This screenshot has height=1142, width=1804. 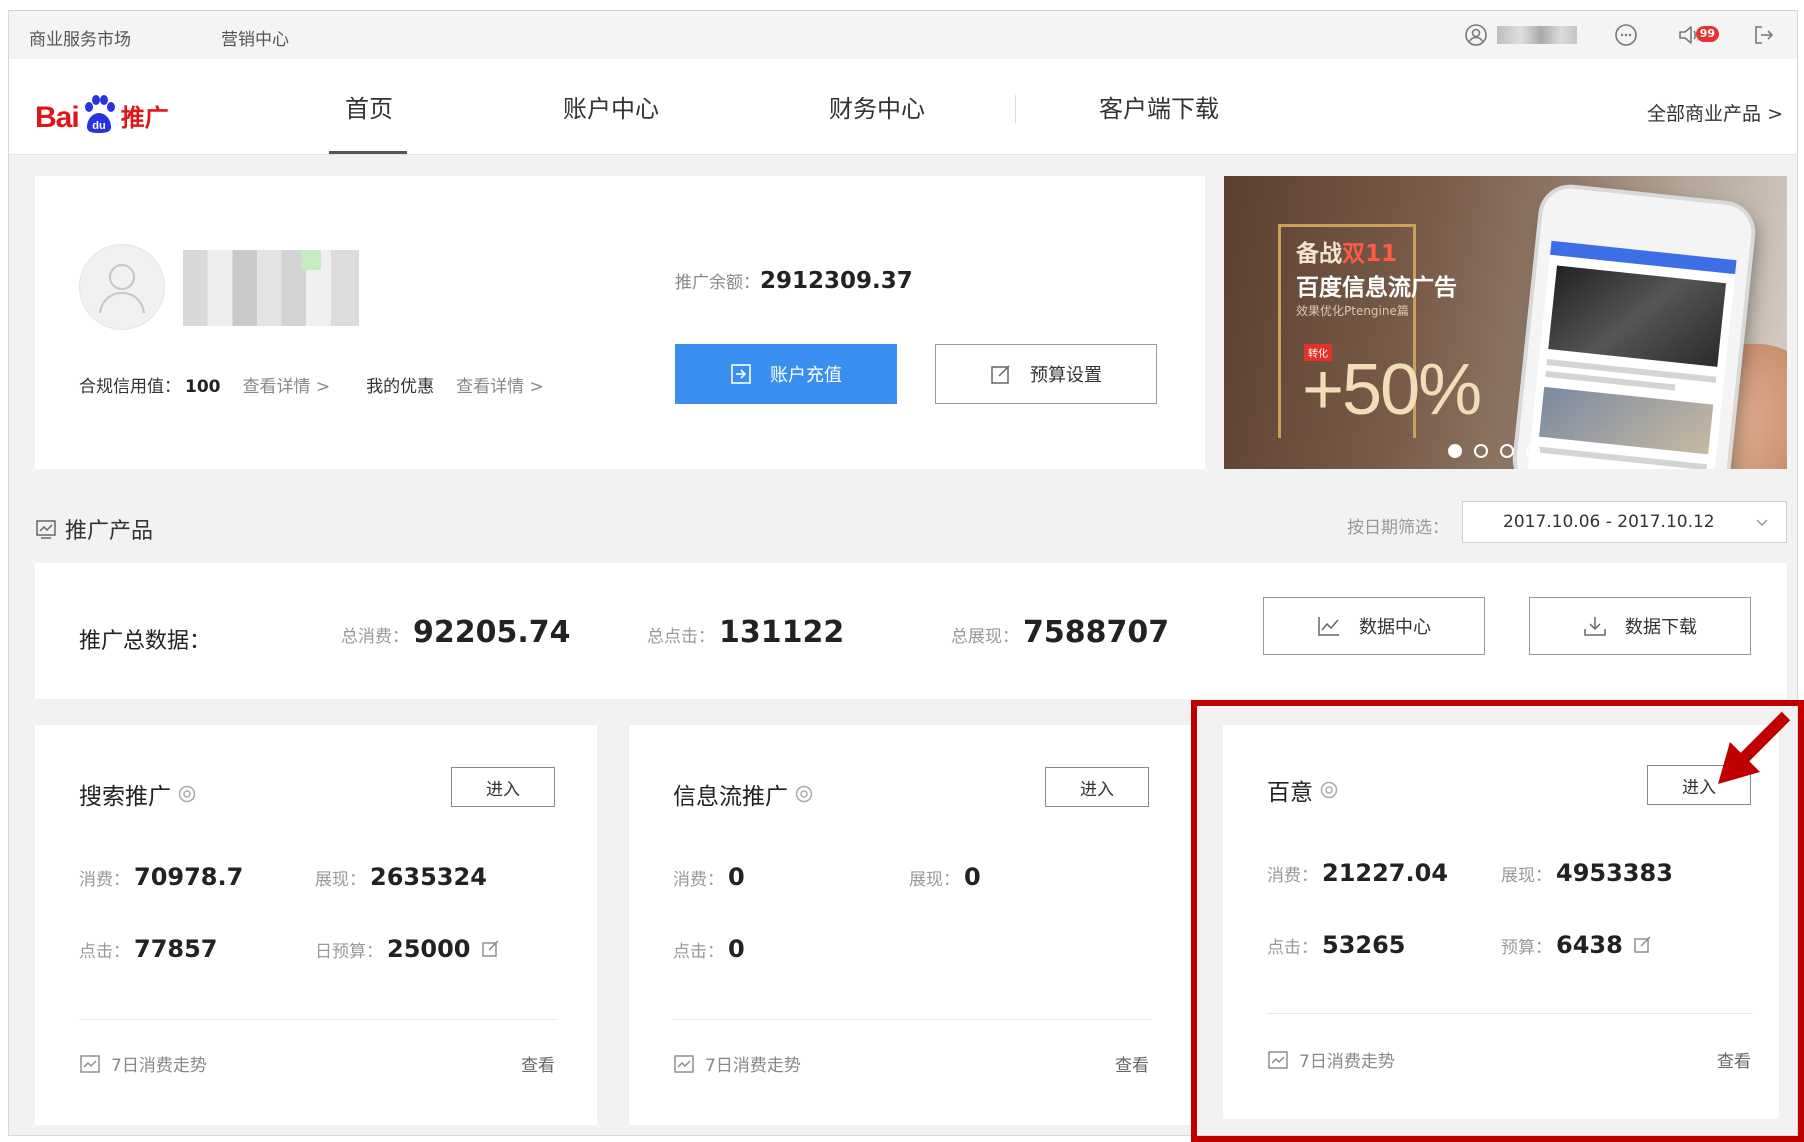 What do you see at coordinates (1096, 632) in the screenshot?
I see `total-impressions-value: 7588707` at bounding box center [1096, 632].